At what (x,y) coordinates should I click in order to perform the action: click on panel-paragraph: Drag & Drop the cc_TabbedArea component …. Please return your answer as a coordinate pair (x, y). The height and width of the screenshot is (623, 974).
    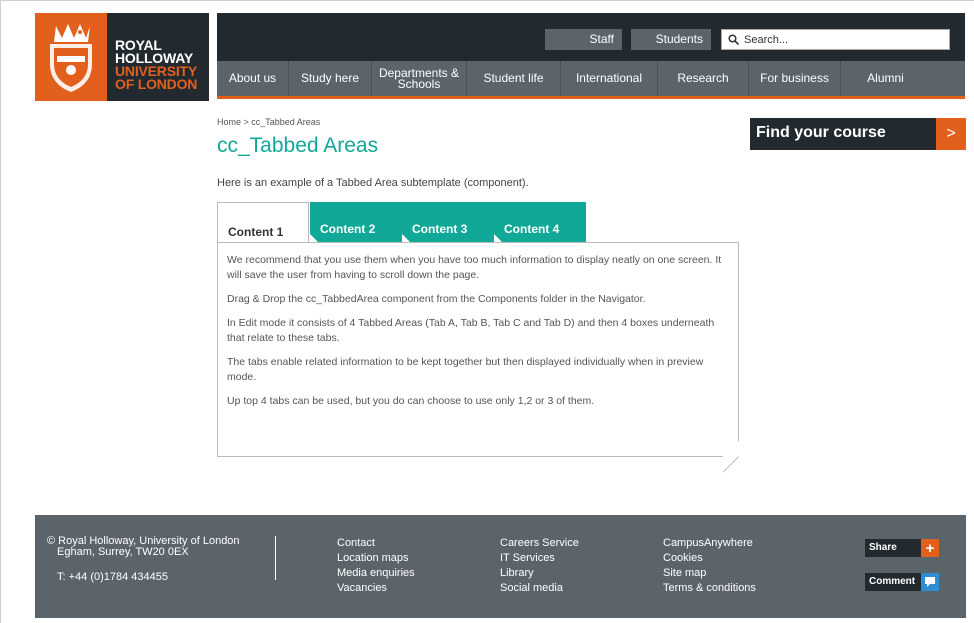
    Looking at the image, I should click on (436, 299).